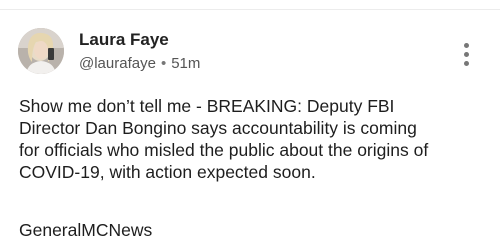 The height and width of the screenshot is (252, 500). What do you see at coordinates (124, 40) in the screenshot?
I see `author-name: Laura Faye` at bounding box center [124, 40].